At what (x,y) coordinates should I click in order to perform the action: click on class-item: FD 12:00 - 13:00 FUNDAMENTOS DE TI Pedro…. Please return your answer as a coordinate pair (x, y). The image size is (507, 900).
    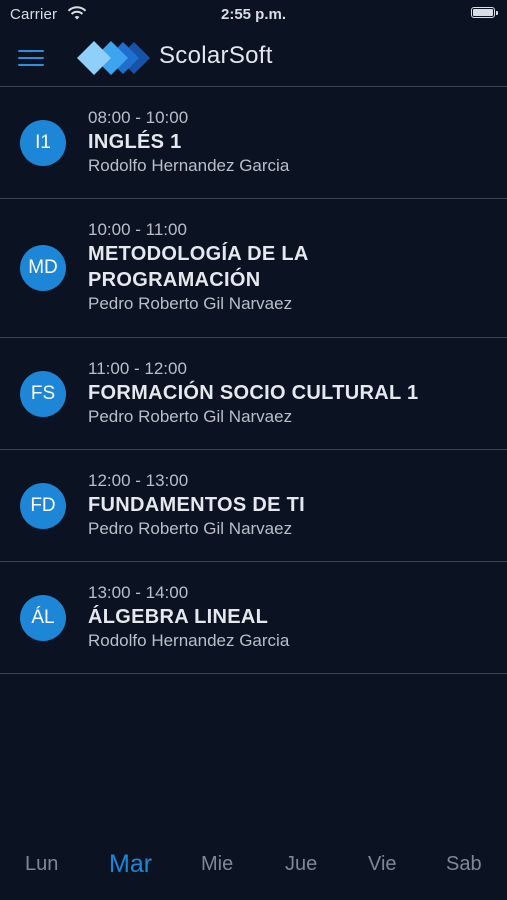
    Looking at the image, I should click on (253, 506).